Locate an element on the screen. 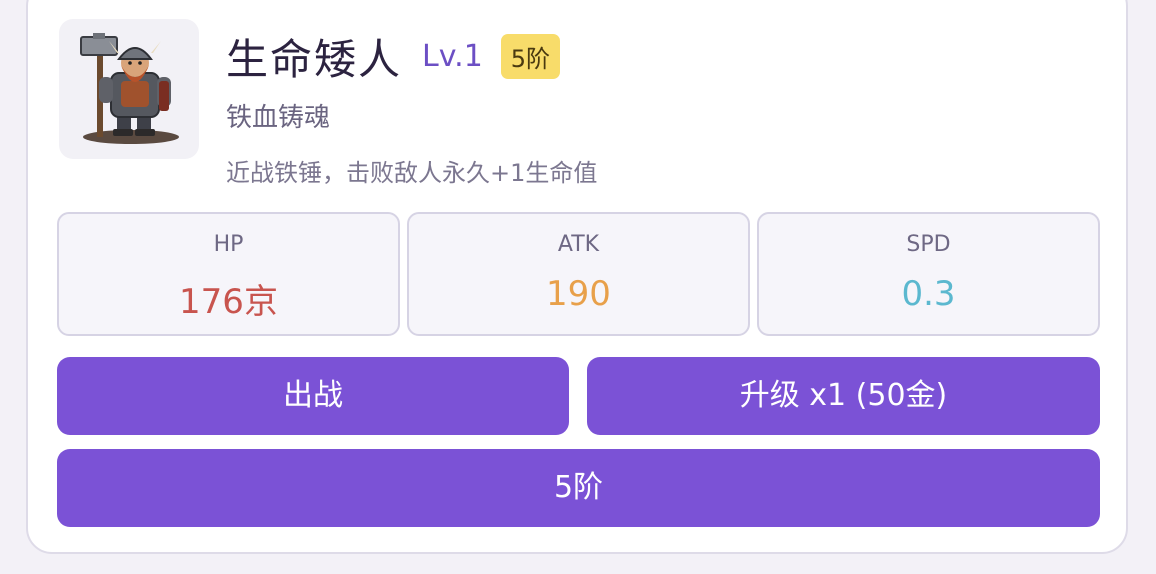 The width and height of the screenshot is (1156, 574). stat-atk: ATK 190 is located at coordinates (578, 274).